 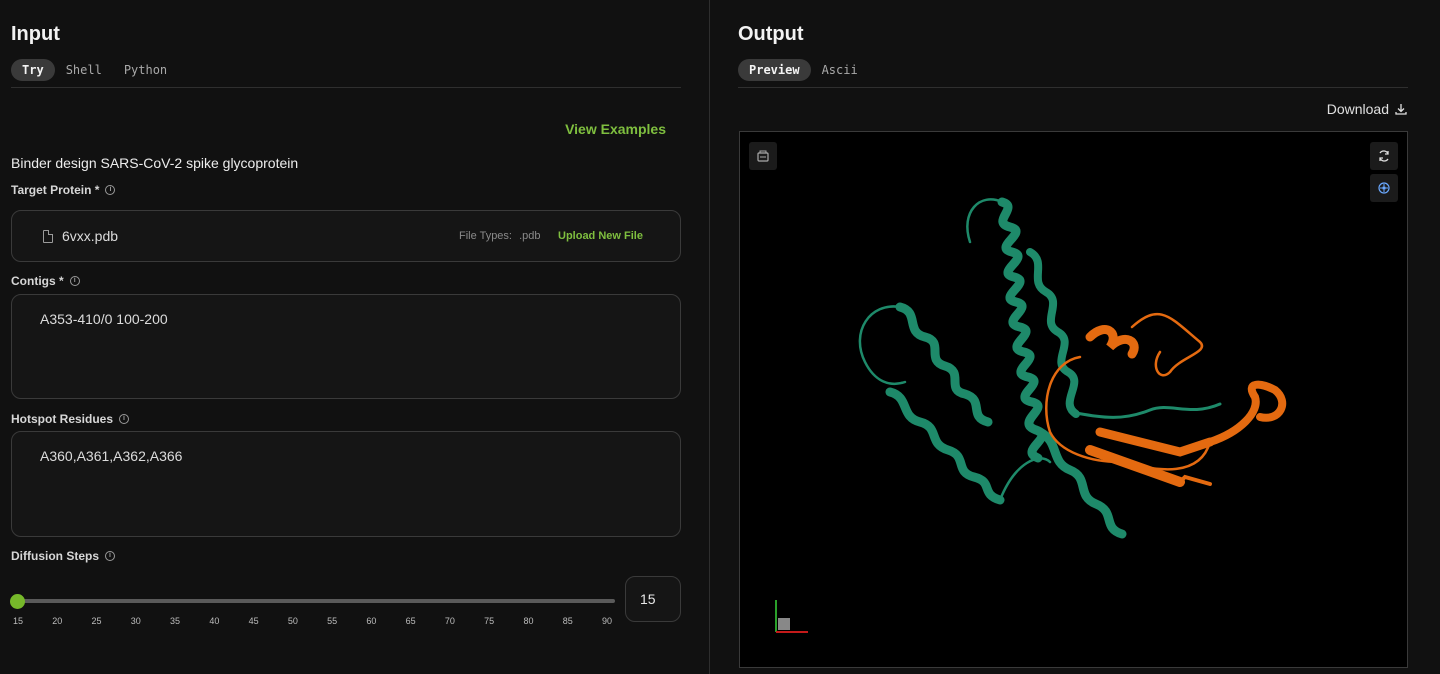 What do you see at coordinates (90, 236) in the screenshot?
I see `file-name: 6vxx.pdb` at bounding box center [90, 236].